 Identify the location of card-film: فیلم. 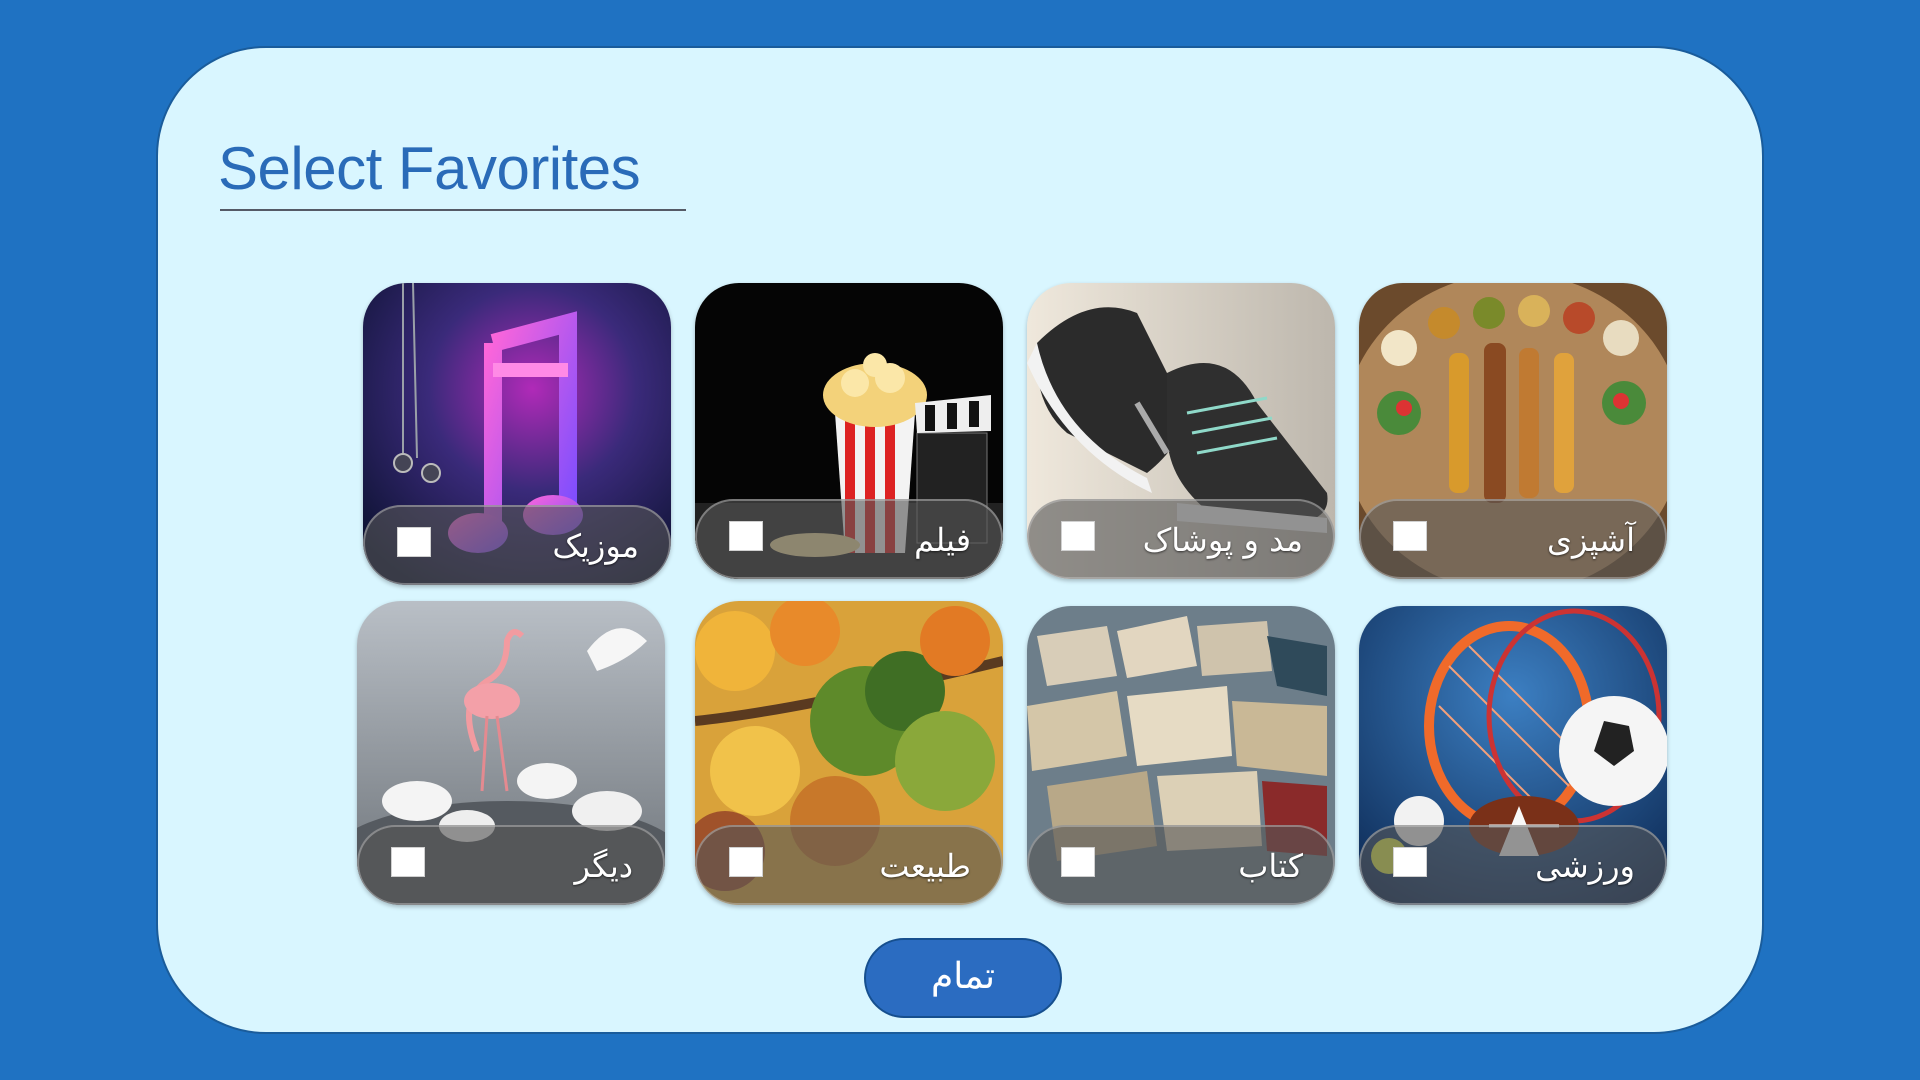
(849, 431).